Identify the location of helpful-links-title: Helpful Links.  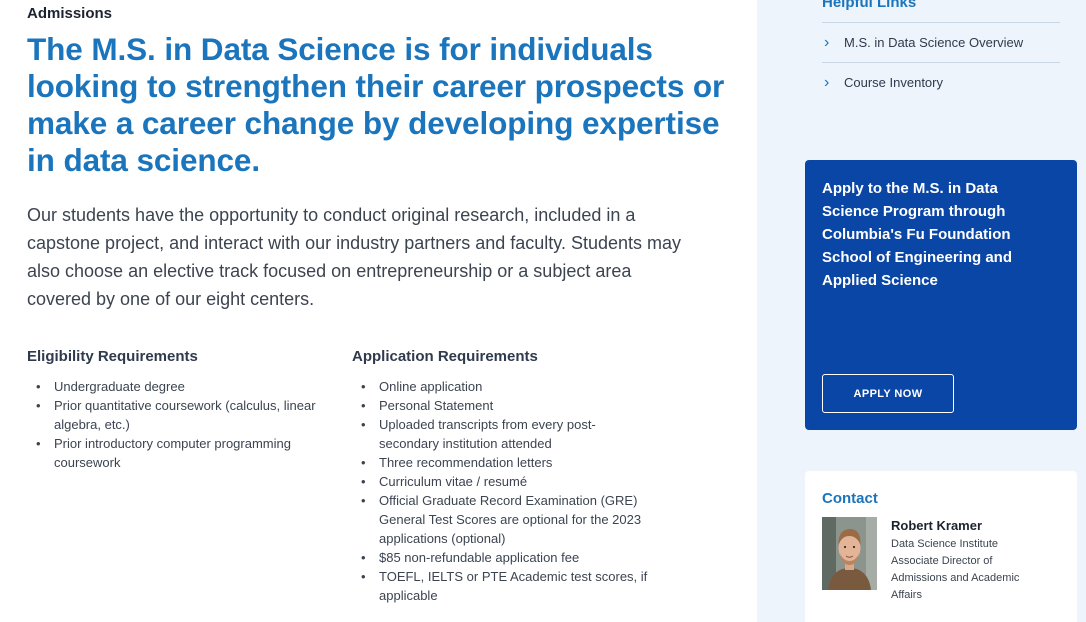
(869, 5).